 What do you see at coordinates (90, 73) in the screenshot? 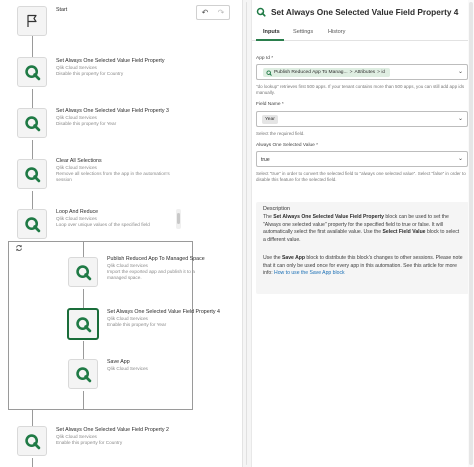
I see `block-description: Disable this property for Country` at bounding box center [90, 73].